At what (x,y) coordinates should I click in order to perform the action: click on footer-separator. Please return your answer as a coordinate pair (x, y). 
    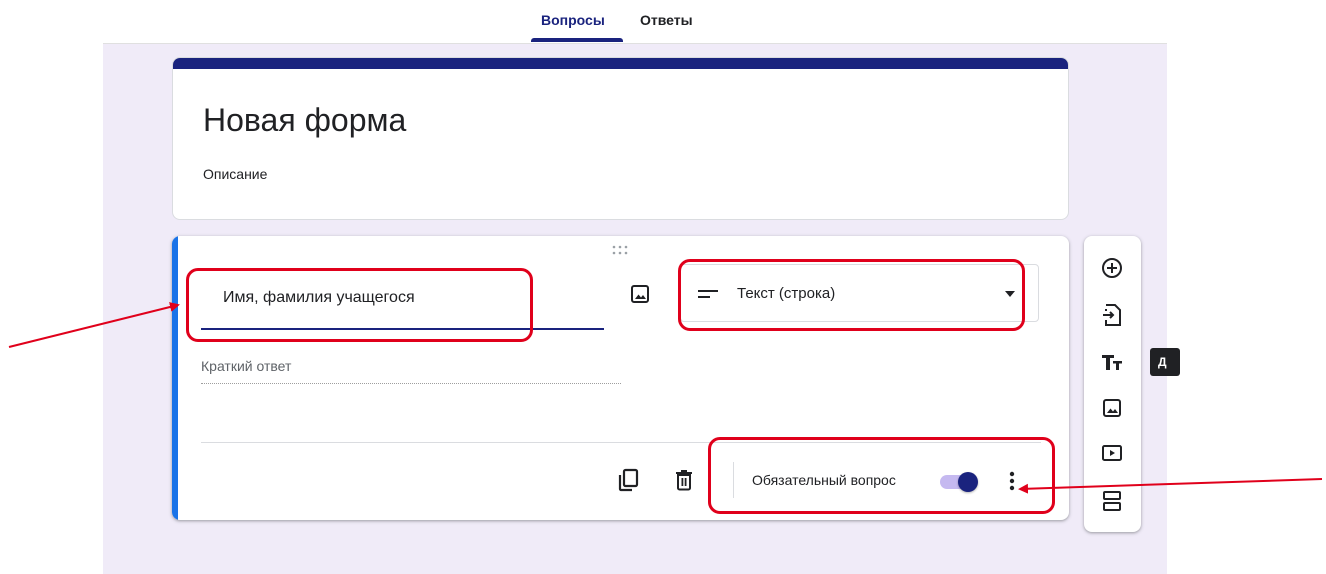
    Looking at the image, I should click on (733, 480).